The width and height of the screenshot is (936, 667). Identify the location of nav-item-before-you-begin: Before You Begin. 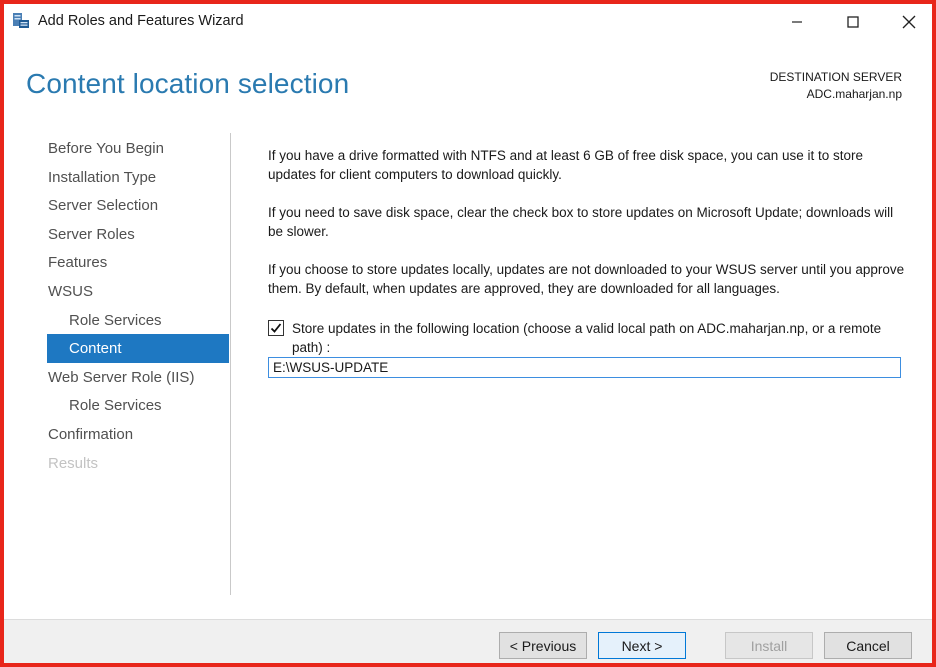
(138, 148).